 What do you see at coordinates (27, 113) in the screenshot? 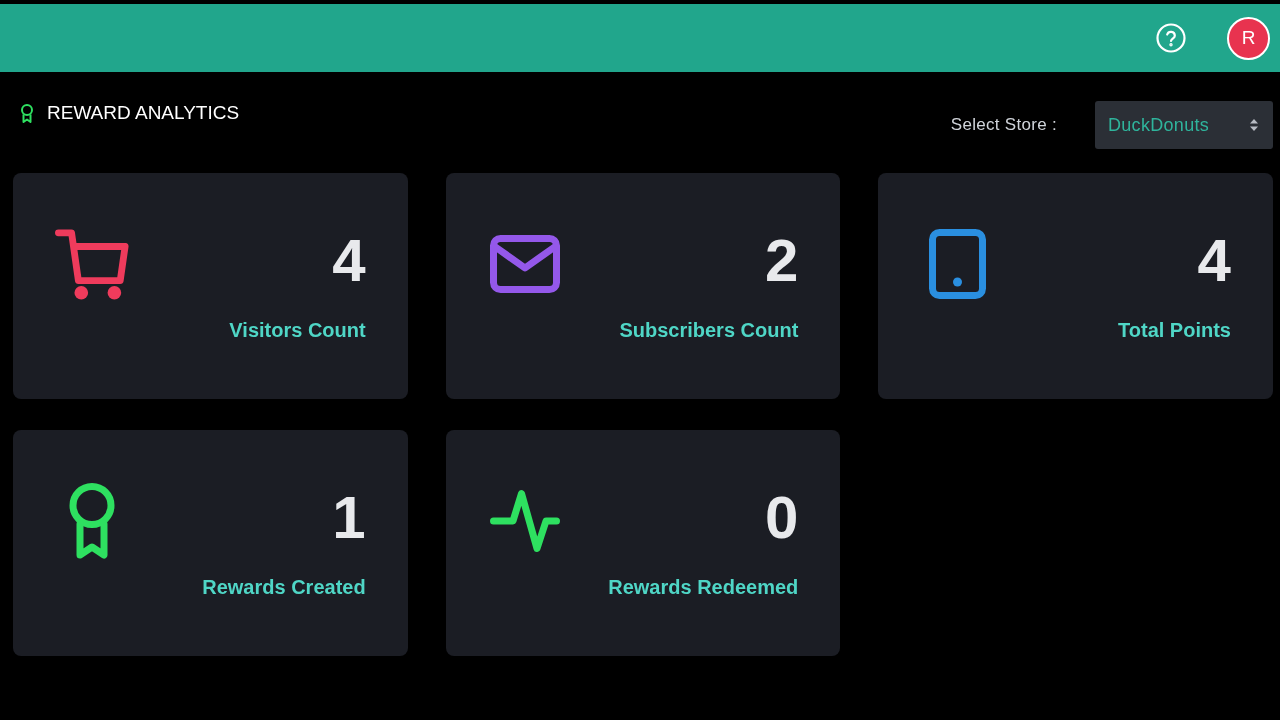
I see `award-icon` at bounding box center [27, 113].